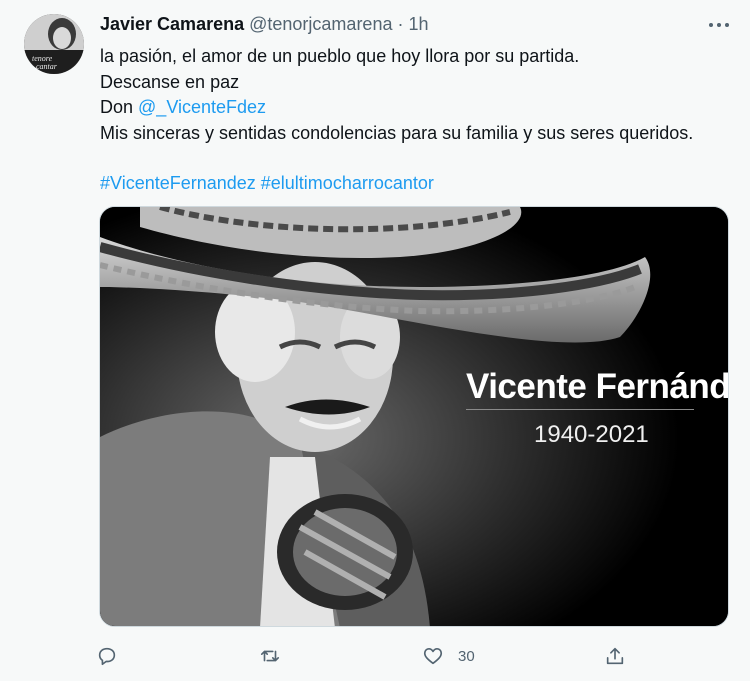 The height and width of the screenshot is (681, 750). I want to click on author-name: Javier Camarena, so click(172, 24).